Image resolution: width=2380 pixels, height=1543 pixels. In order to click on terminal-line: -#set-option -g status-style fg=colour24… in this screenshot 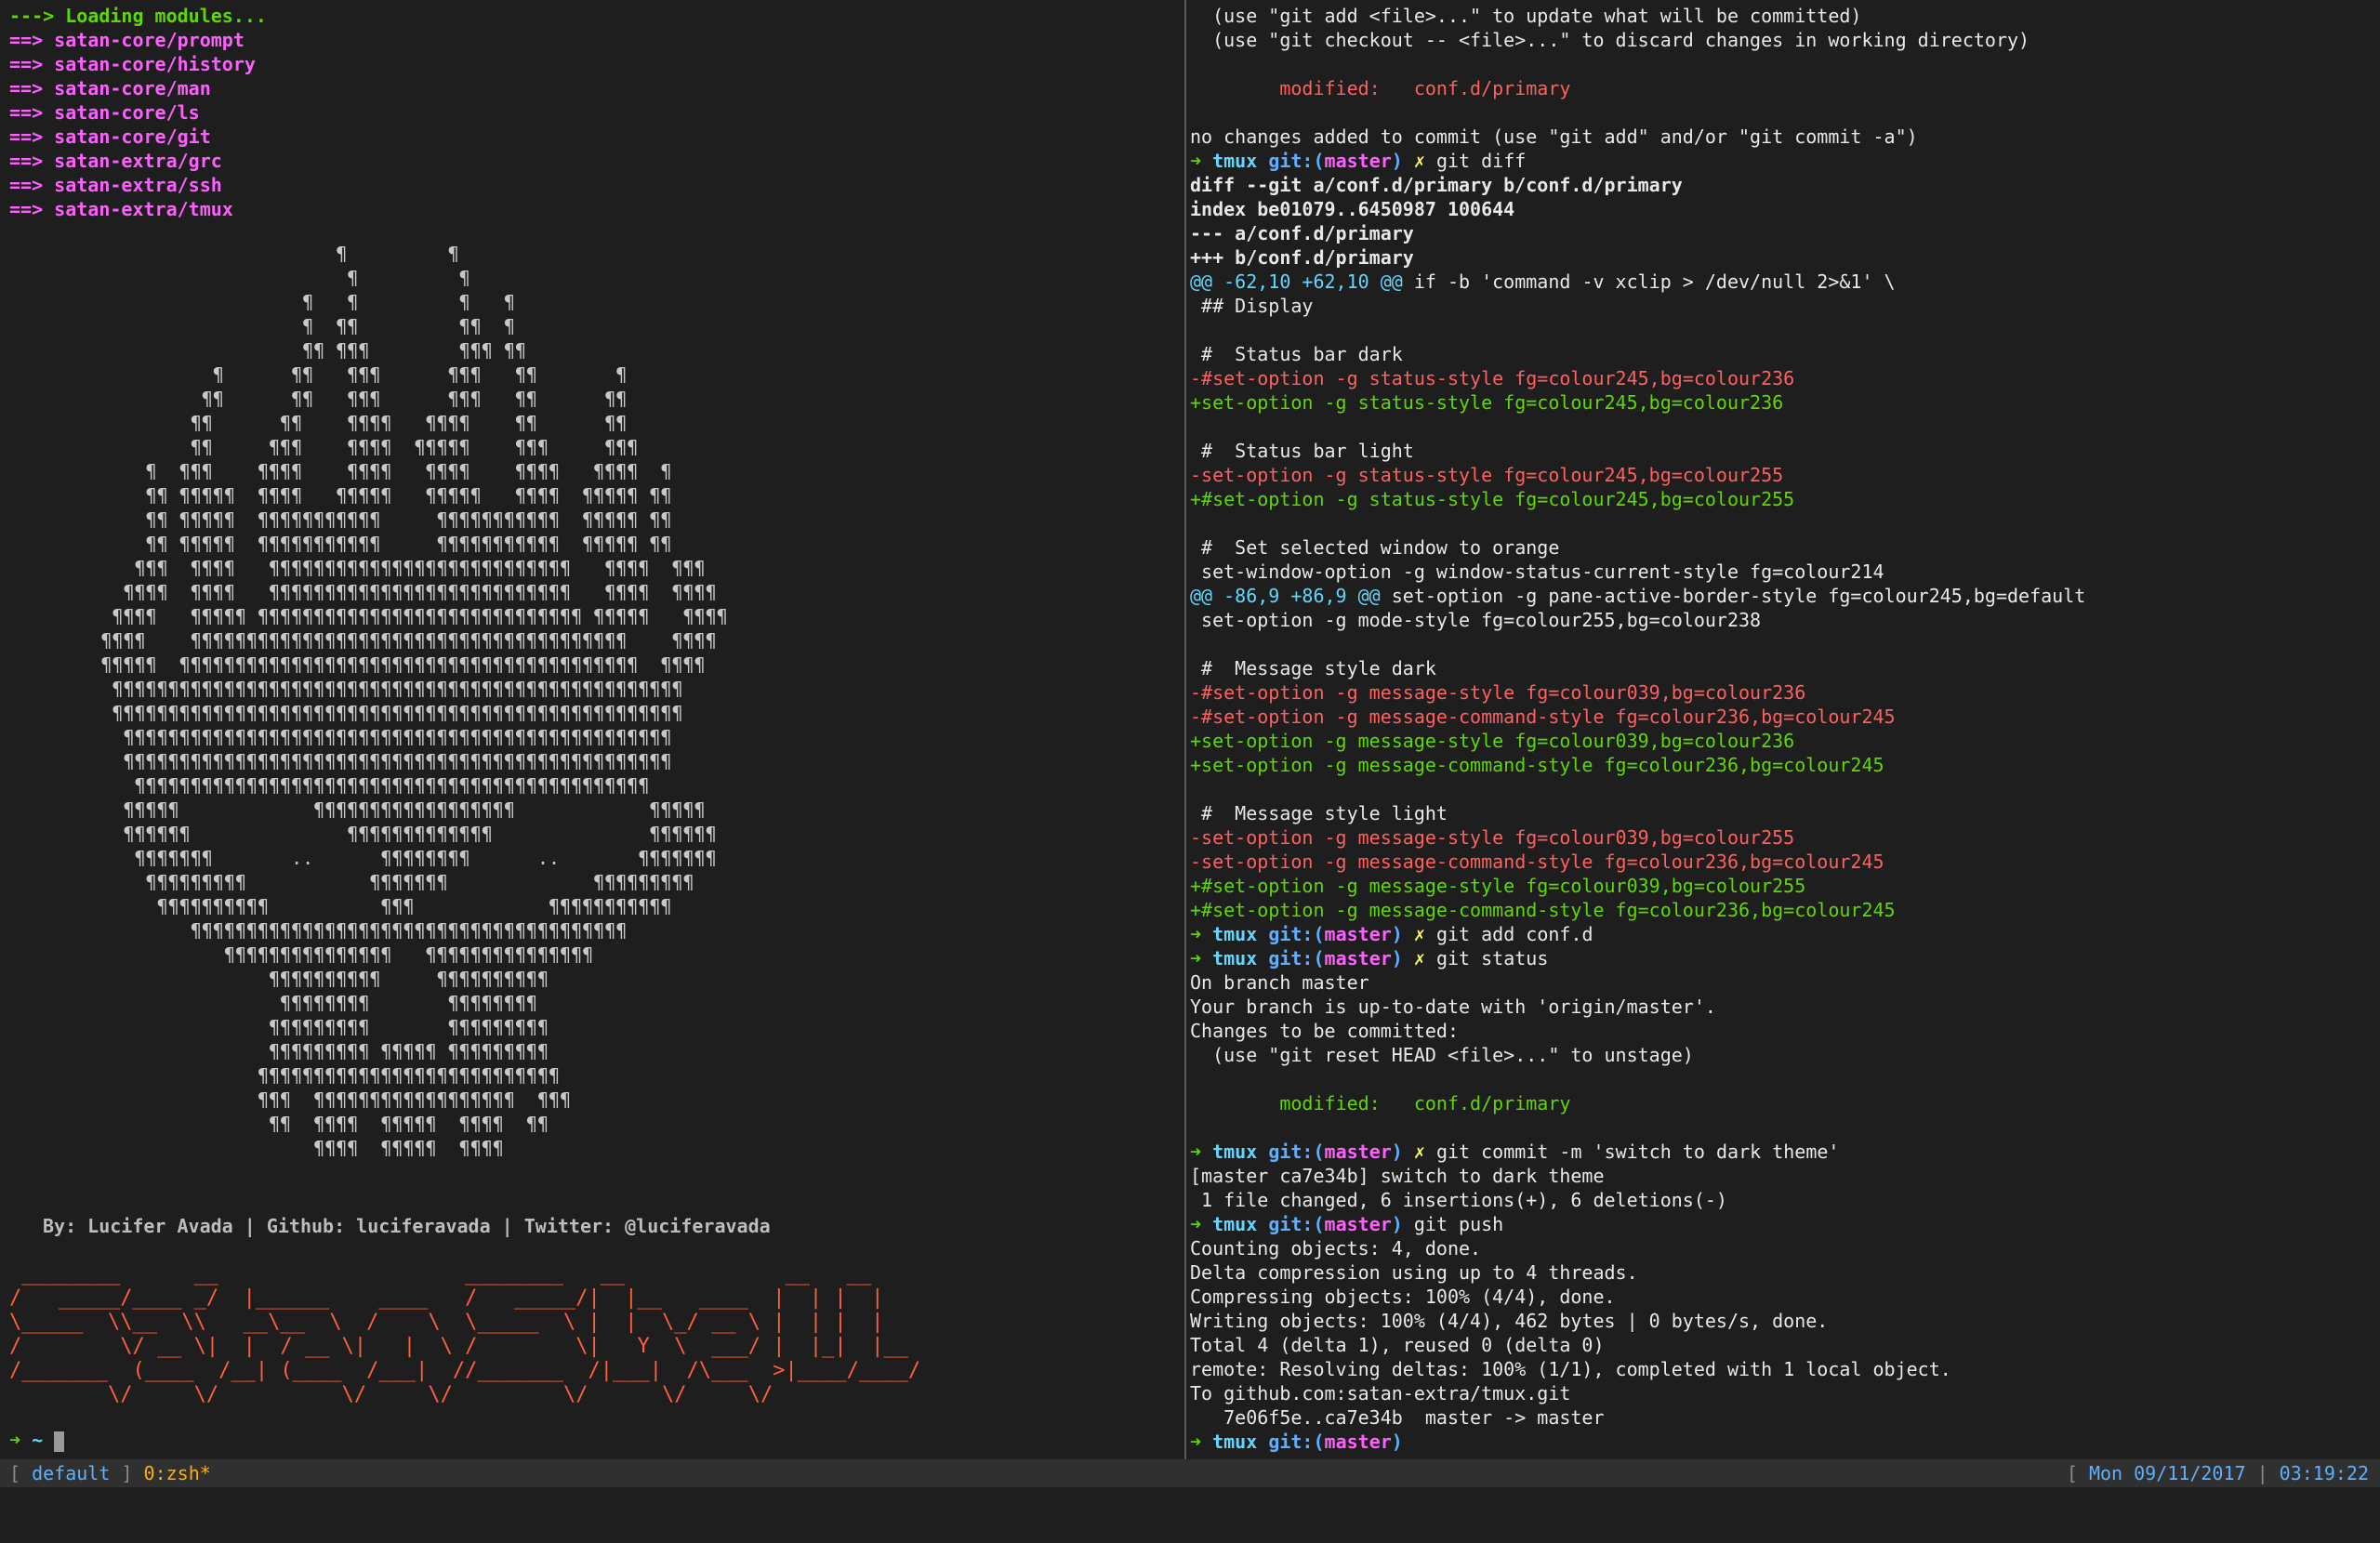, I will do `click(1637, 378)`.